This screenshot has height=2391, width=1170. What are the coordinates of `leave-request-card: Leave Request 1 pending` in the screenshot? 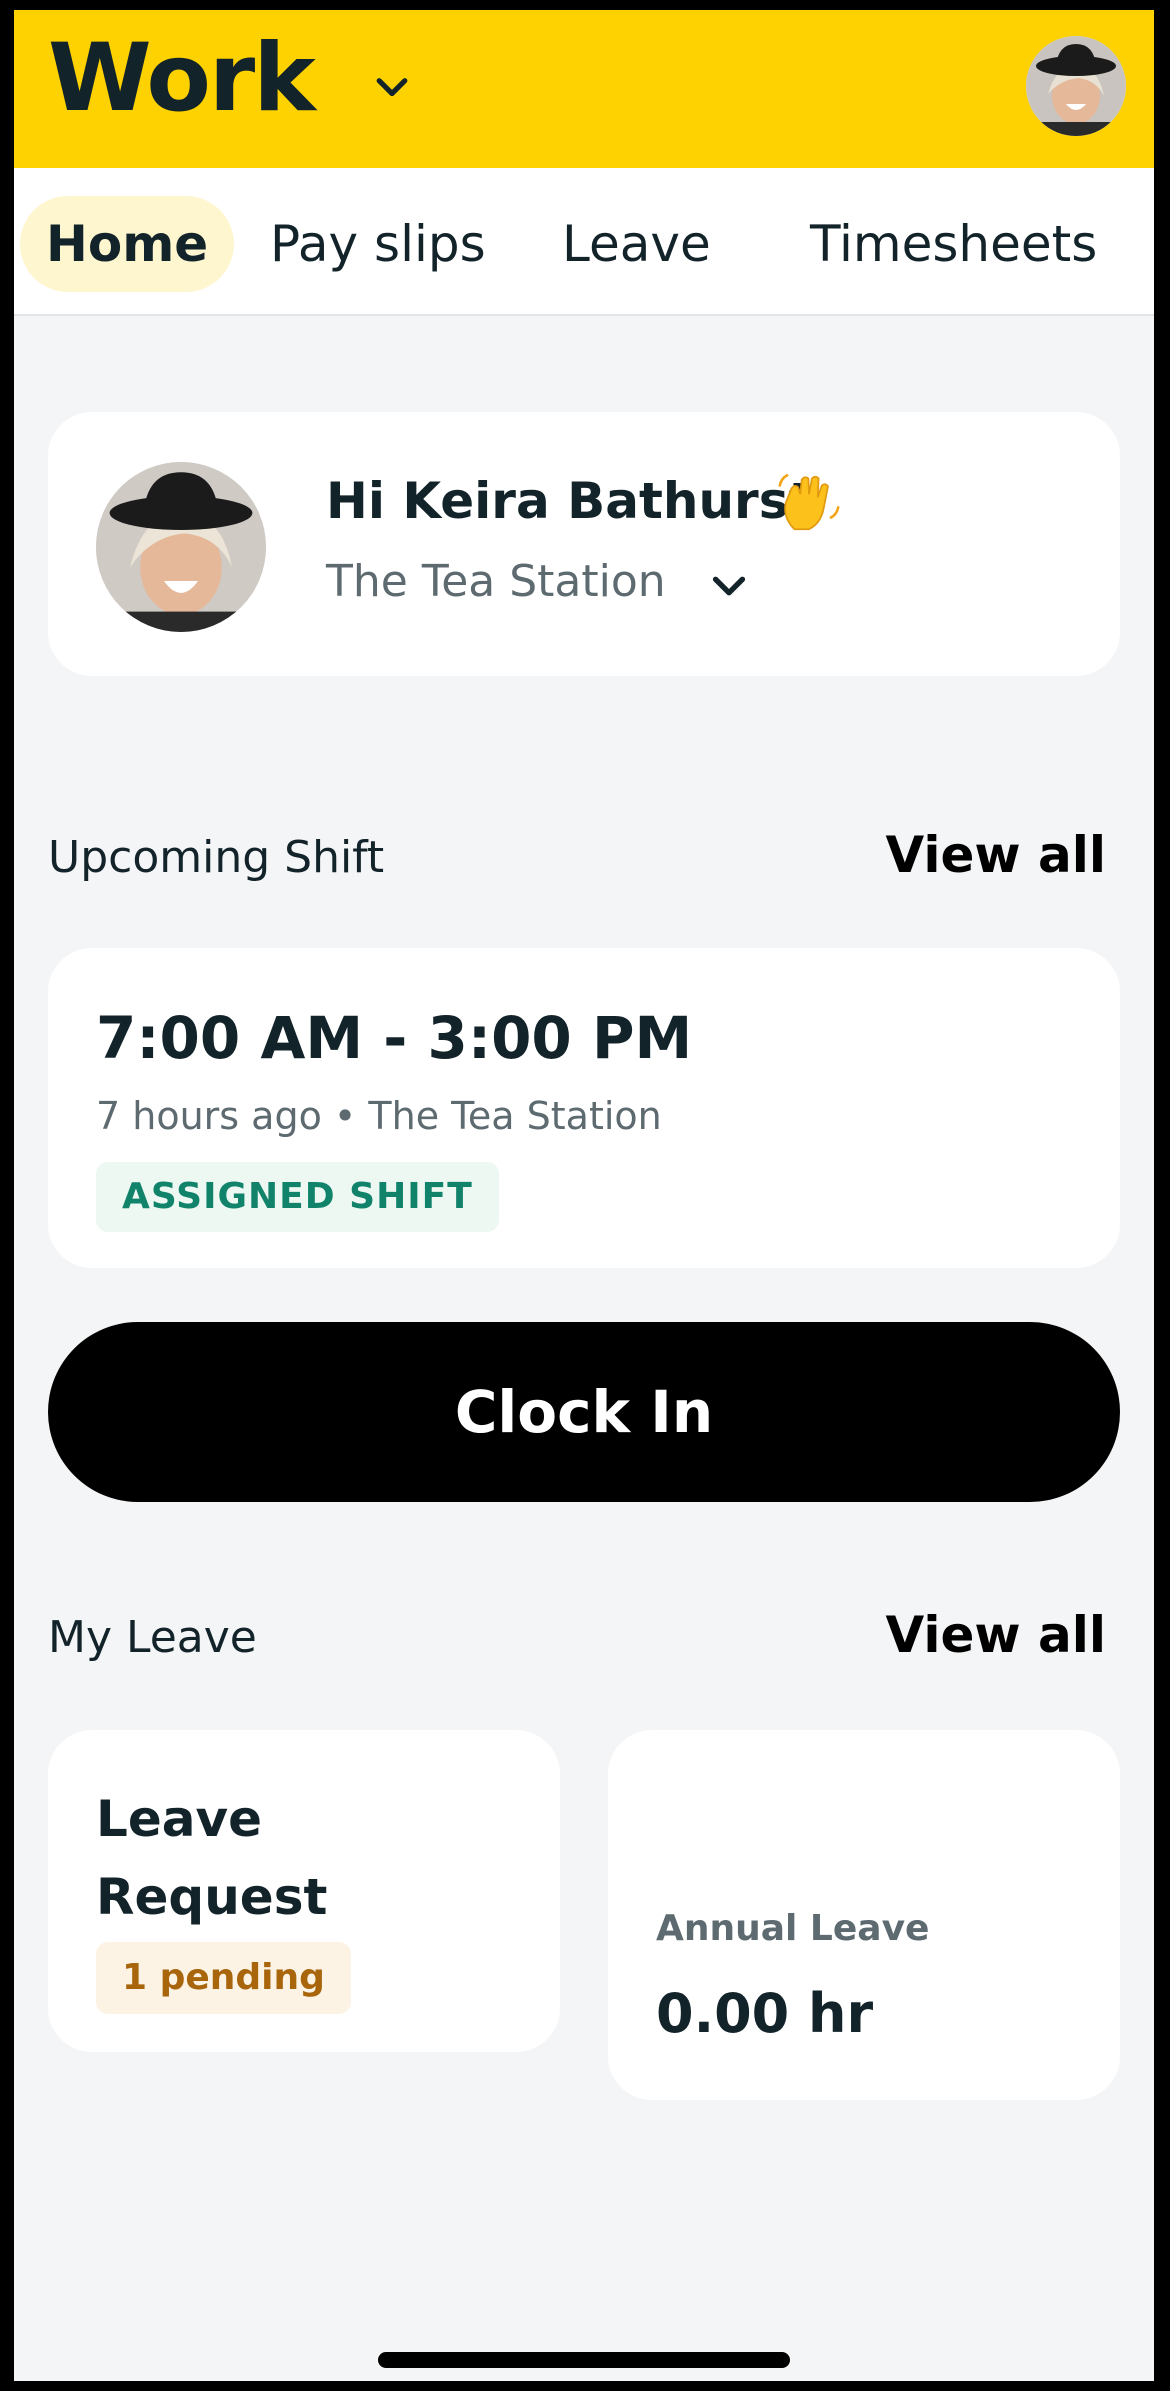 It's located at (304, 1891).